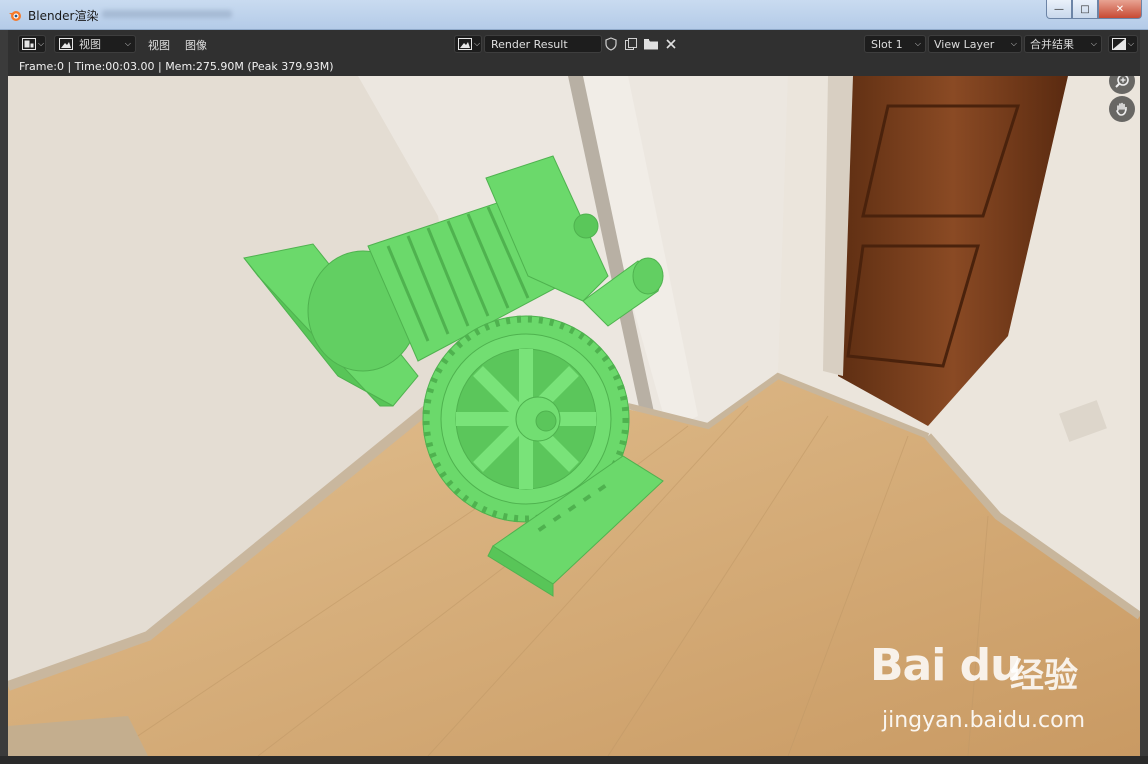 This screenshot has width=1148, height=764. What do you see at coordinates (1122, 109) in the screenshot?
I see `pan-hand-icon` at bounding box center [1122, 109].